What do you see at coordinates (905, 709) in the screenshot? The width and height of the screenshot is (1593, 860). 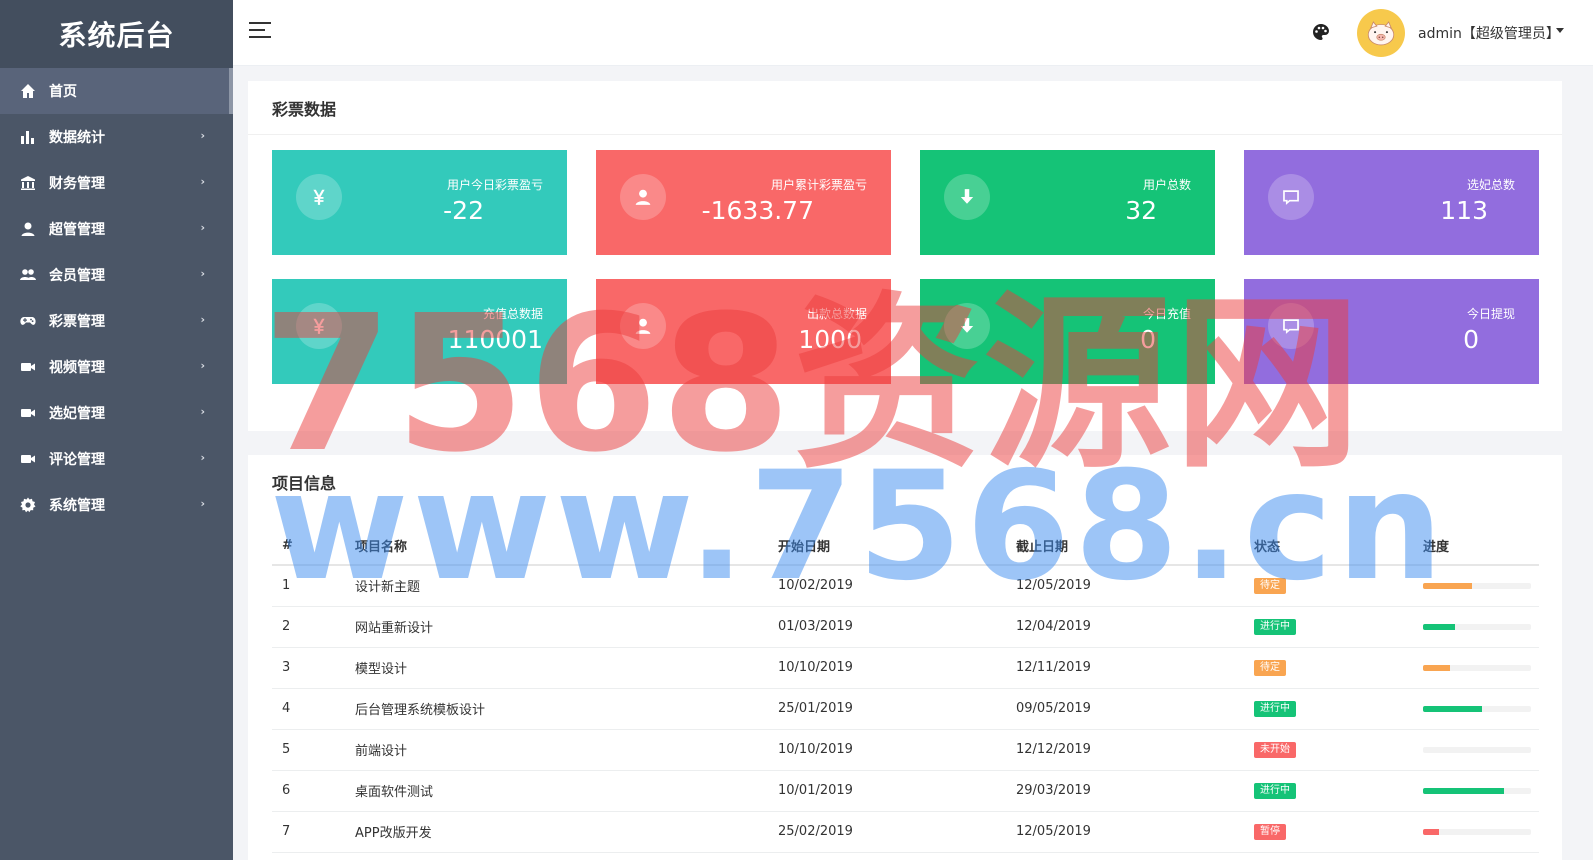 I see `table-row: 4 后台管理系统模板设计 25/01/2019 09/05/2019 进行中` at bounding box center [905, 709].